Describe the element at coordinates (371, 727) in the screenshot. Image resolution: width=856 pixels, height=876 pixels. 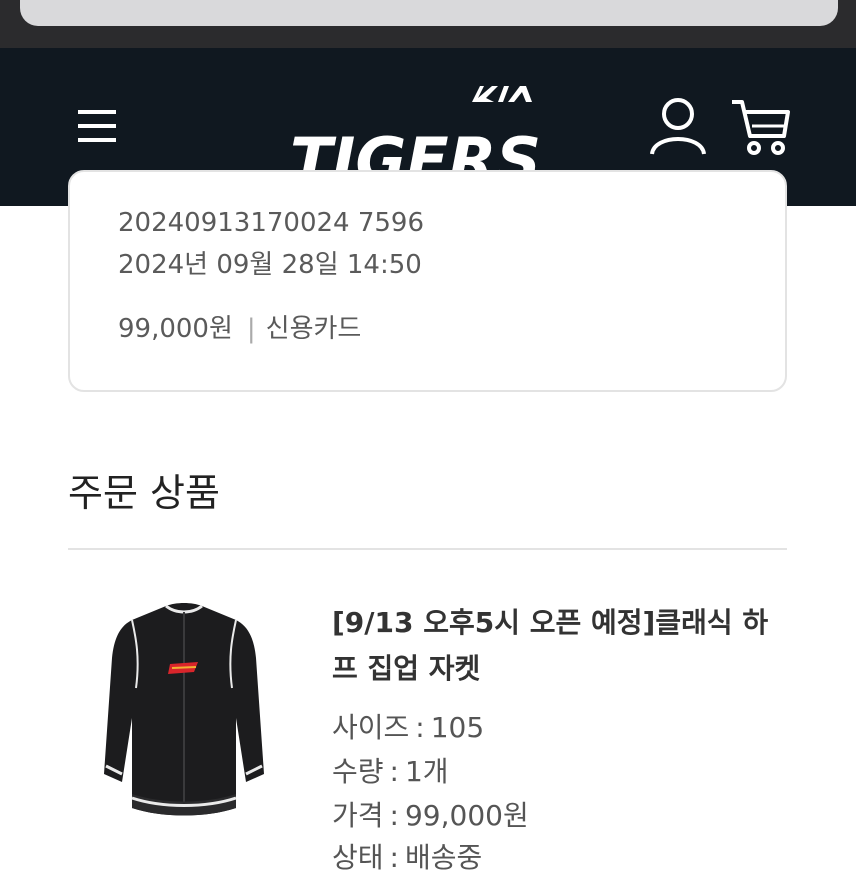
I see `spec-label: 사이즈` at that location.